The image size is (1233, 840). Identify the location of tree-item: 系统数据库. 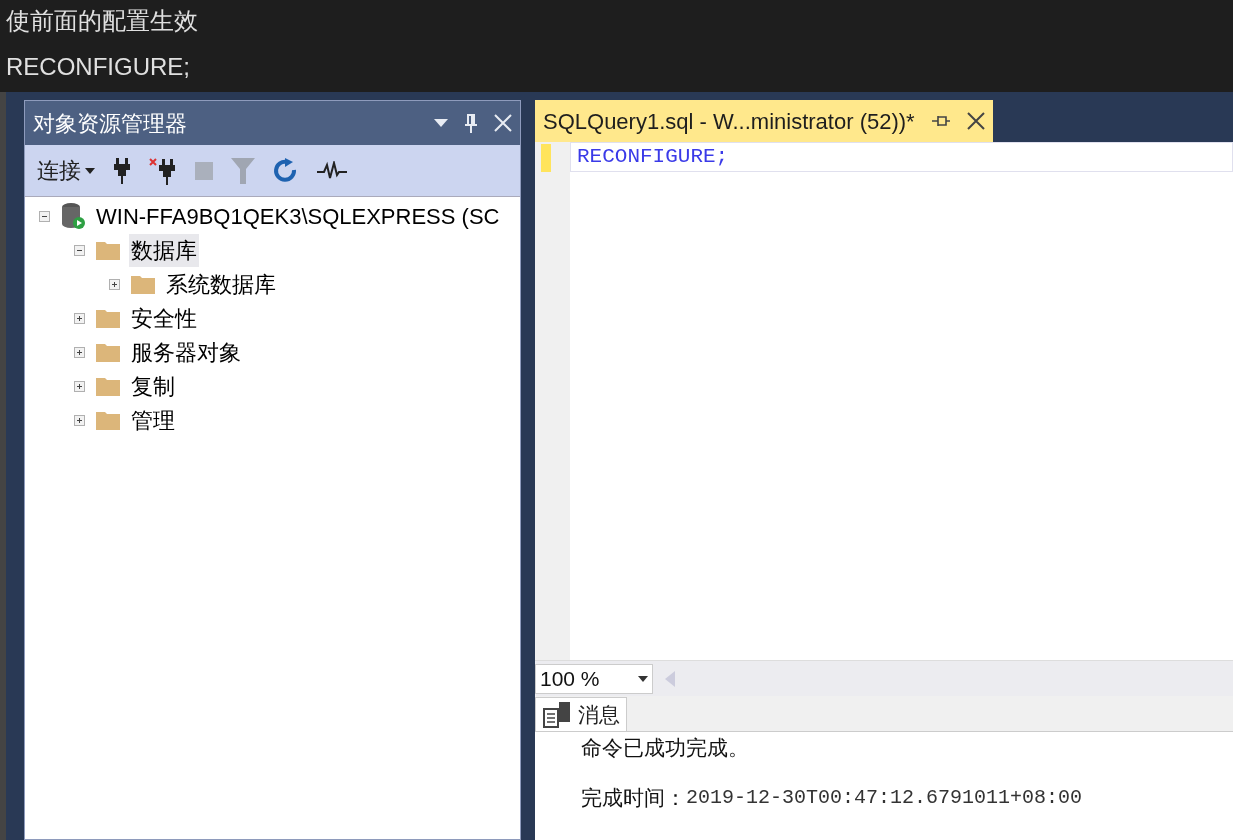
(221, 284).